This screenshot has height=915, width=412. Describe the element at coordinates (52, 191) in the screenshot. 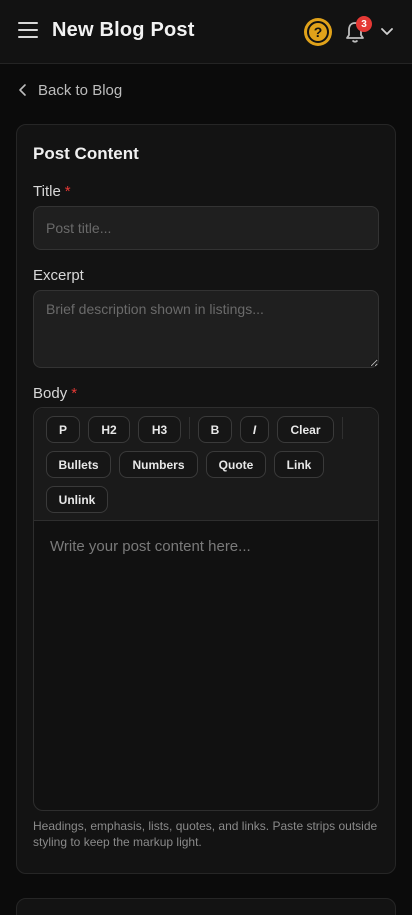

I see `title-label: Title *` at that location.